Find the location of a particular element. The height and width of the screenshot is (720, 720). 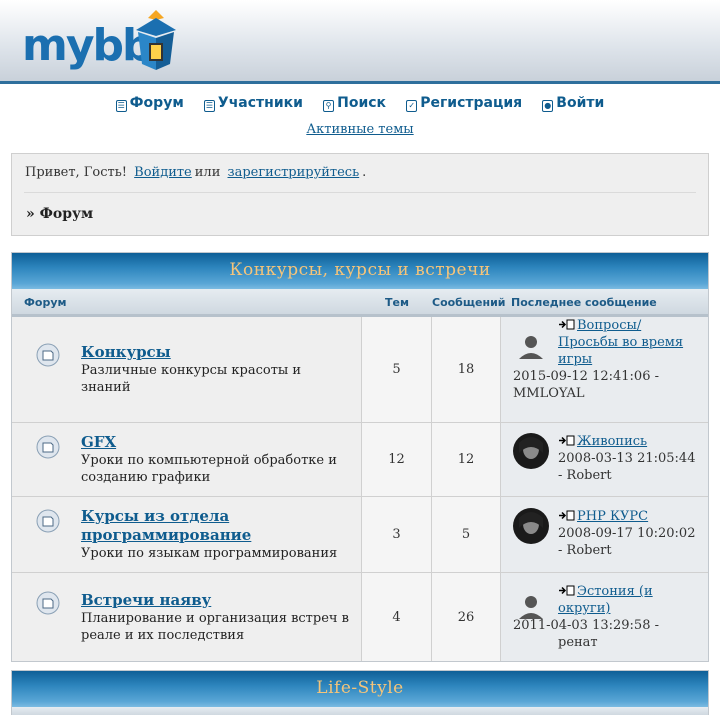

forum-title-link: Конкурсы is located at coordinates (216, 352).